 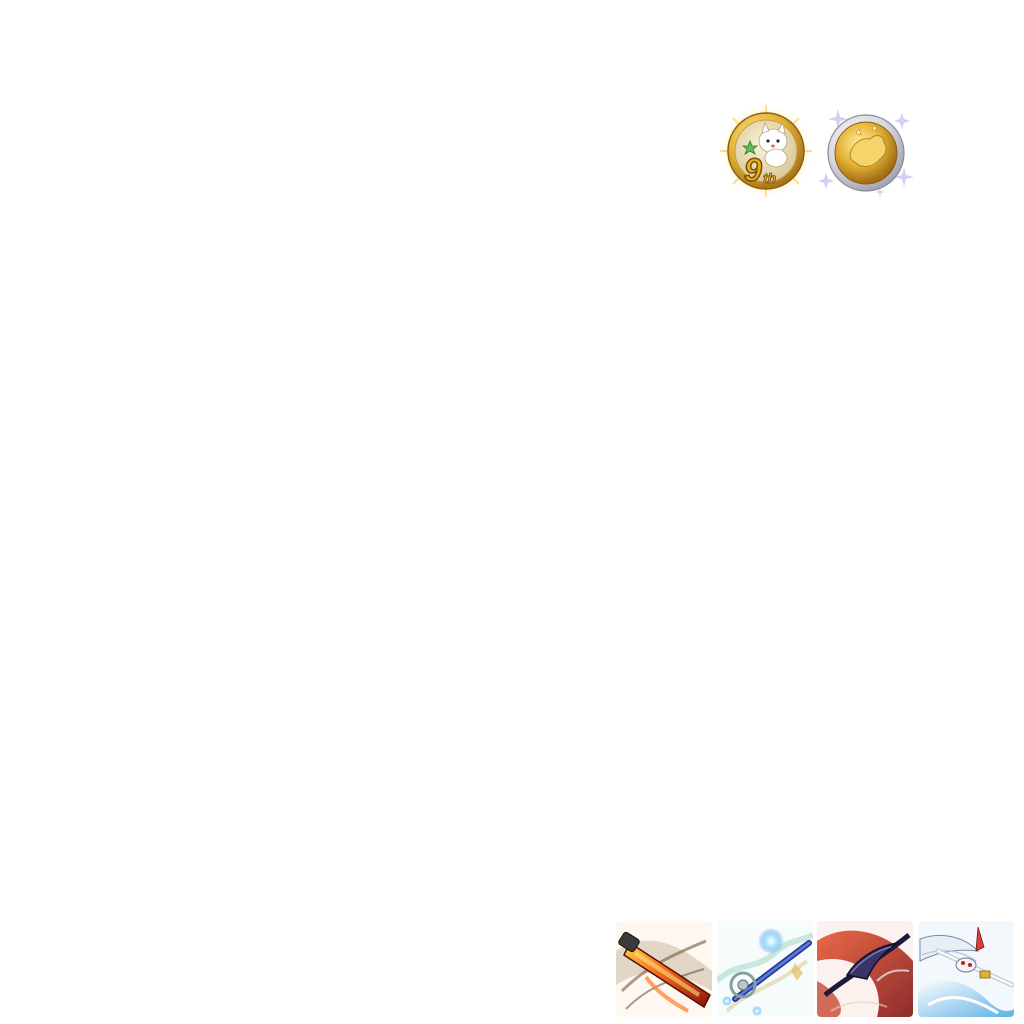 What do you see at coordinates (765, 969) in the screenshot?
I see `crystal-staff-icon` at bounding box center [765, 969].